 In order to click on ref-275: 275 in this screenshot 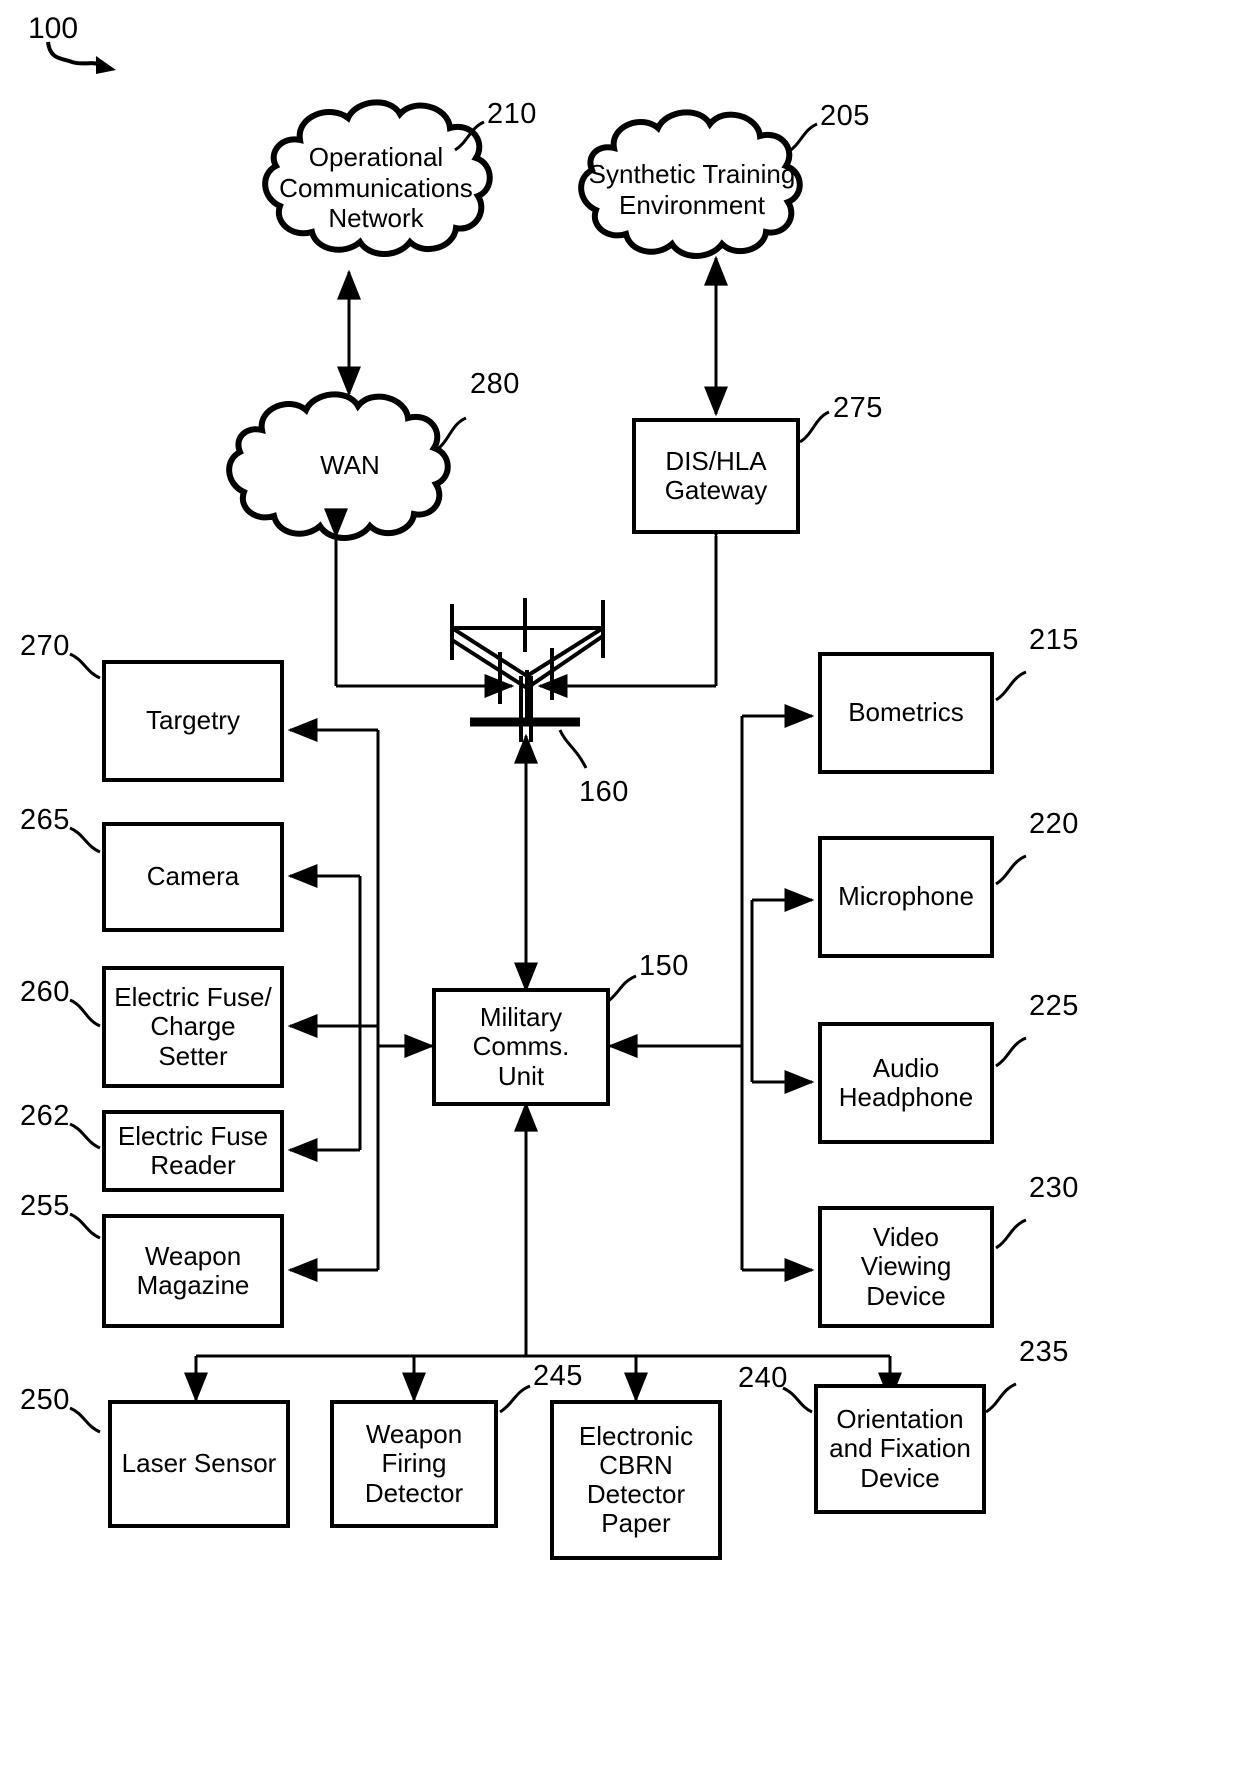, I will do `click(858, 408)`.